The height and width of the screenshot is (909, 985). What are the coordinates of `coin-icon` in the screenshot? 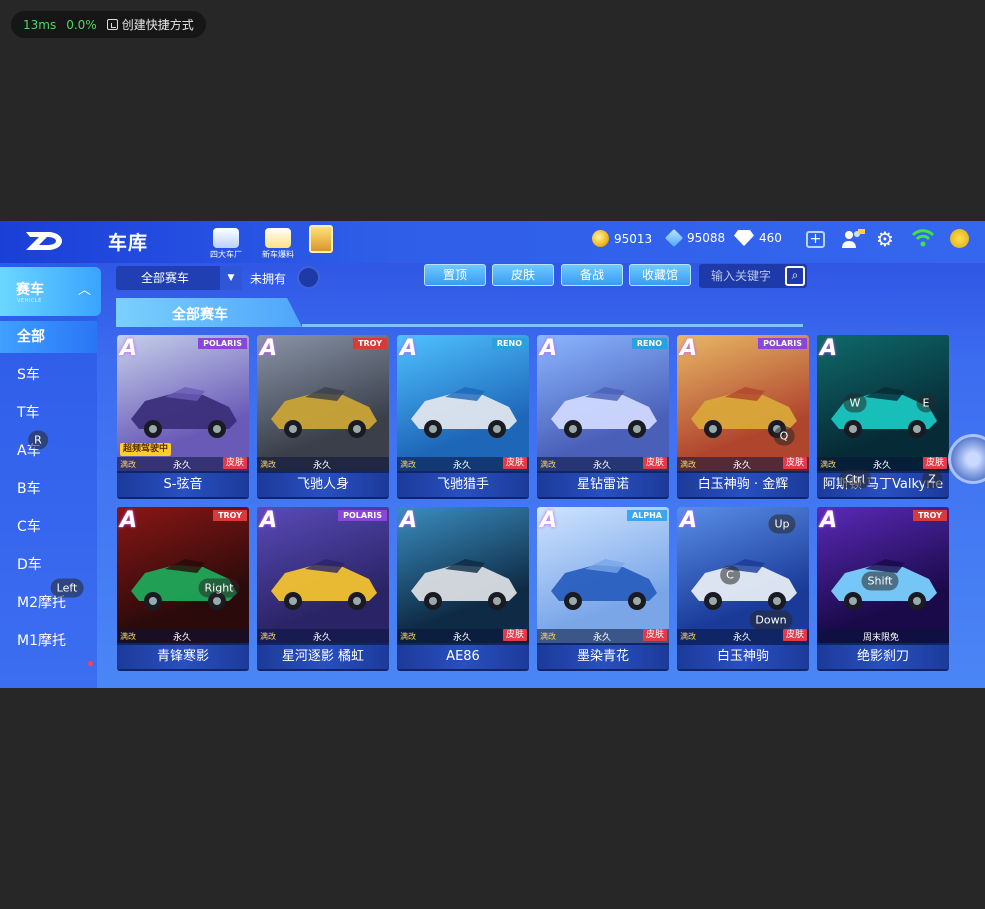 It's located at (600, 238).